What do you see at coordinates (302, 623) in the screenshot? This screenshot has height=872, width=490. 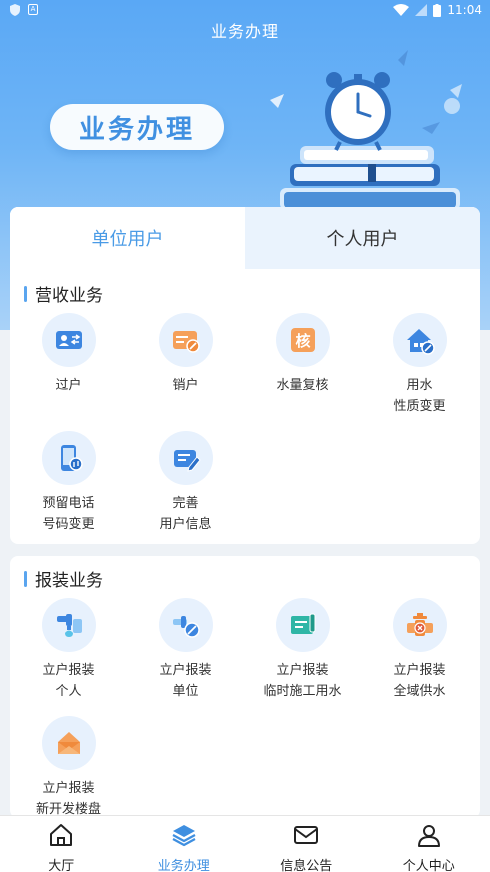 I see `document-icon` at bounding box center [302, 623].